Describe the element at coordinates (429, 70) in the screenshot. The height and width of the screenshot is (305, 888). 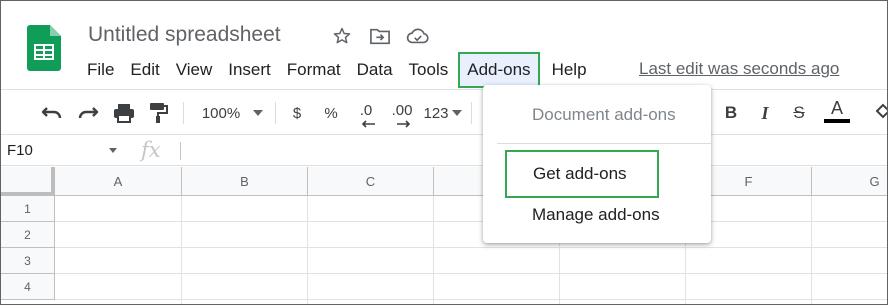
I see `menu-tools: Tools` at that location.